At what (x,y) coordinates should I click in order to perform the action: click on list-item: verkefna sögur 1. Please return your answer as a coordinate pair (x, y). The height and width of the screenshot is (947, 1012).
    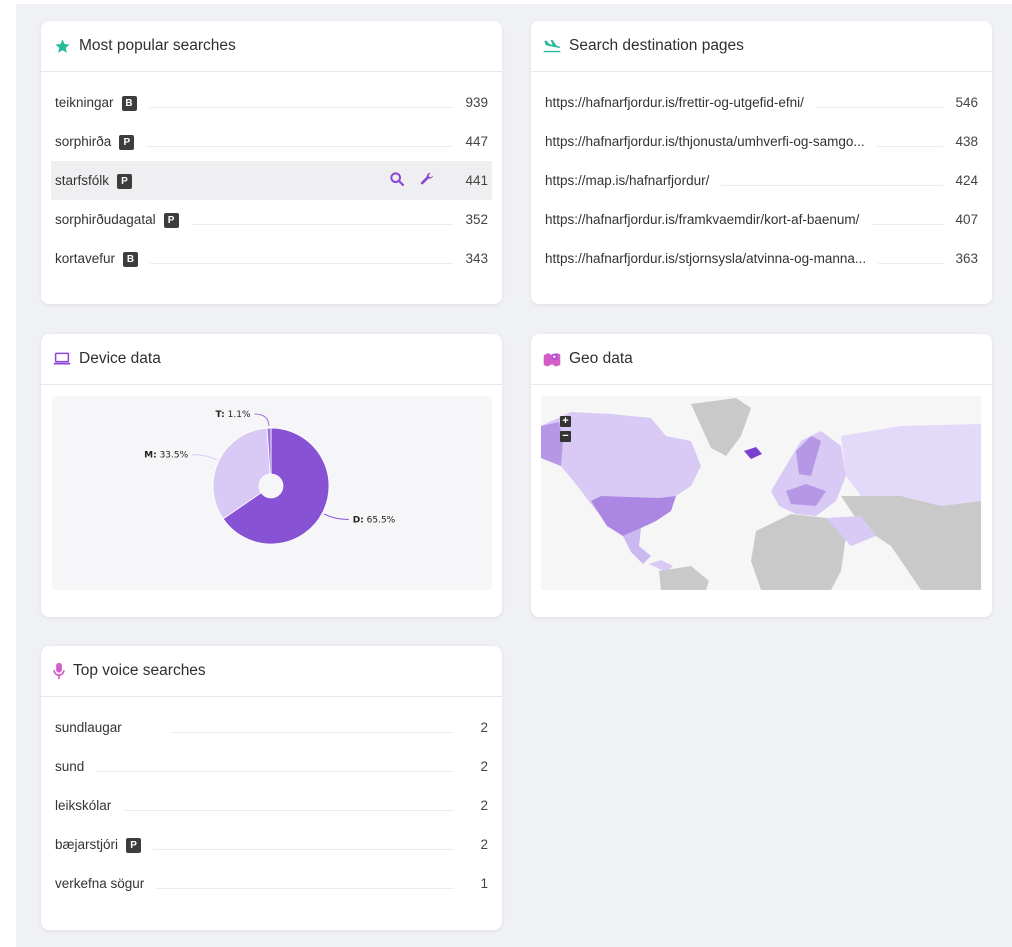
    Looking at the image, I should click on (271, 883).